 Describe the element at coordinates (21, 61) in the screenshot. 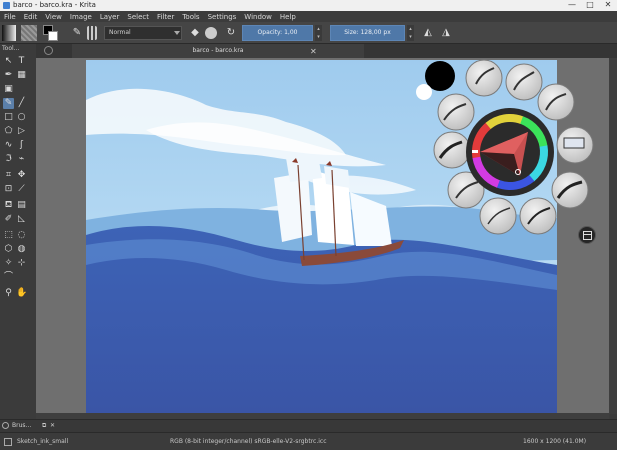

I see `text-tool-icon: T` at that location.